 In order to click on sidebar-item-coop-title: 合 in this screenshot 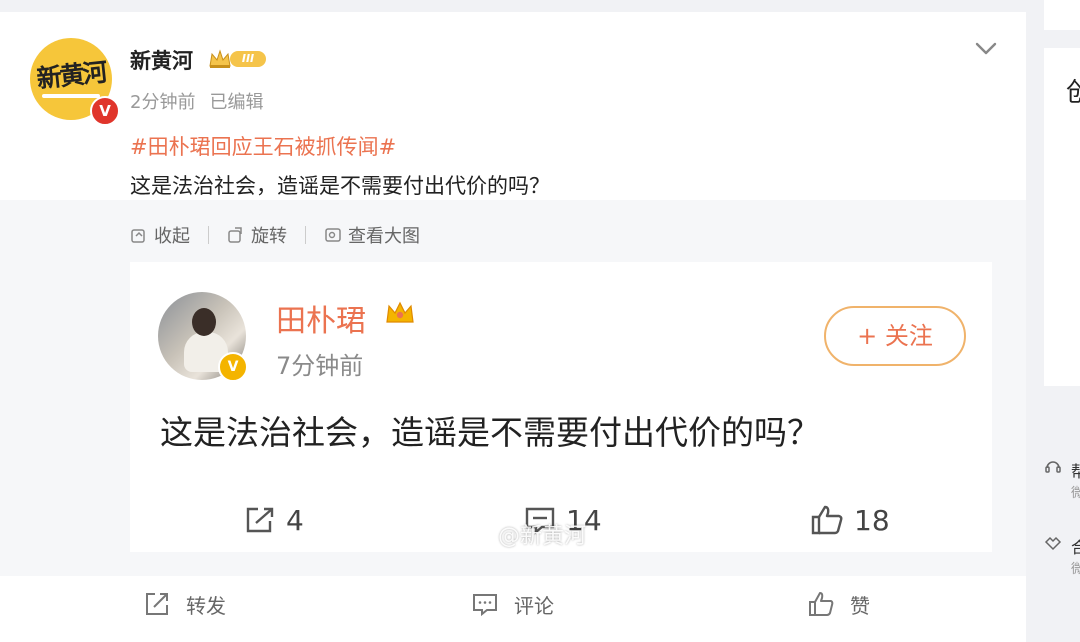, I will do `click(1075, 547)`.